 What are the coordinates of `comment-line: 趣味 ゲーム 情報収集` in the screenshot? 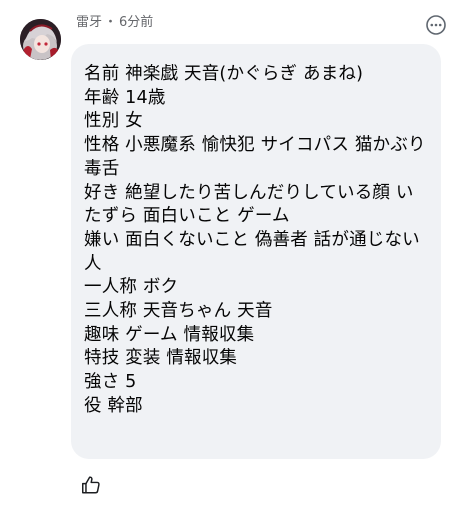 It's located at (169, 334).